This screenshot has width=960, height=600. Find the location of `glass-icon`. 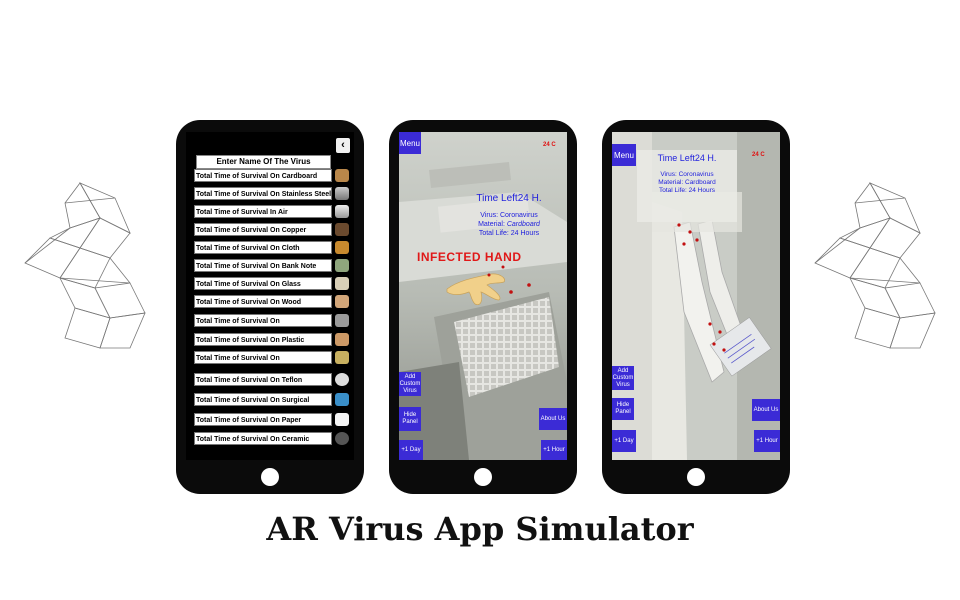

glass-icon is located at coordinates (342, 283).